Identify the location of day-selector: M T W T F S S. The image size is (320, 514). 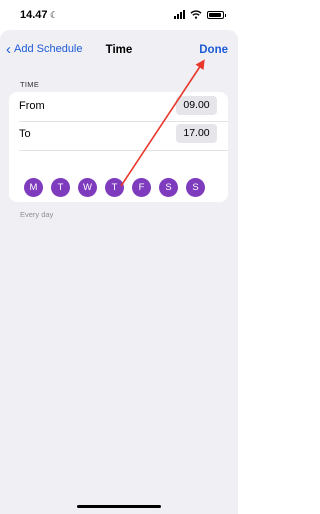
(124, 187).